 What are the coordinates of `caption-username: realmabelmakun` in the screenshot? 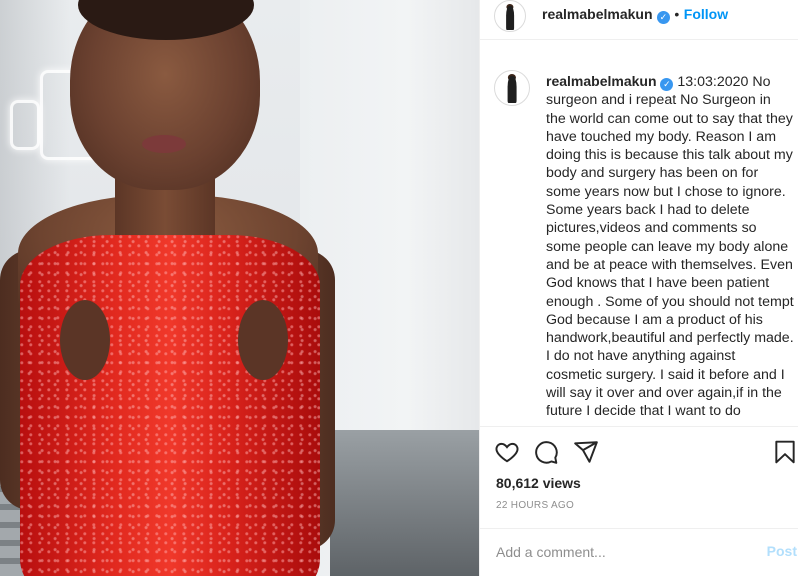 It's located at (601, 81).